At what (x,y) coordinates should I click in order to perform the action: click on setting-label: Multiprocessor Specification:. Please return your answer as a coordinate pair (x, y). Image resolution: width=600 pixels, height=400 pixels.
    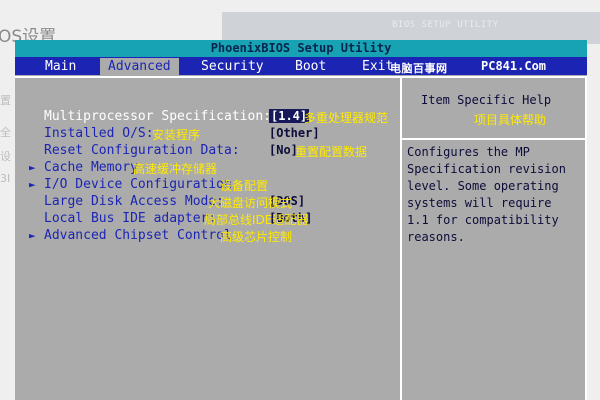
    Looking at the image, I should click on (157, 116).